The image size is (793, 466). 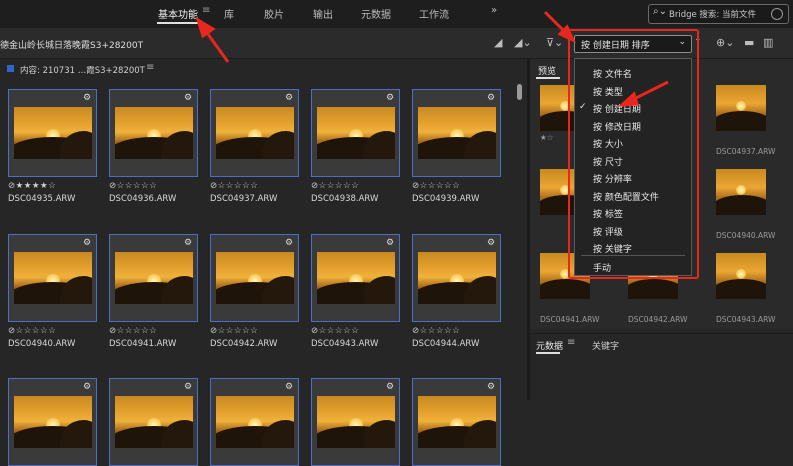 What do you see at coordinates (432, 58) in the screenshot?
I see `annotation-arrows` at bounding box center [432, 58].